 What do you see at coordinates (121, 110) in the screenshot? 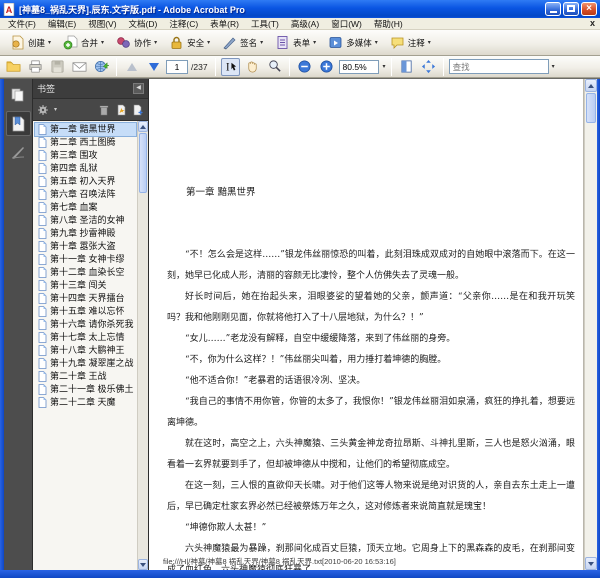
I see `highlight-bookmark-icon` at bounding box center [121, 110].